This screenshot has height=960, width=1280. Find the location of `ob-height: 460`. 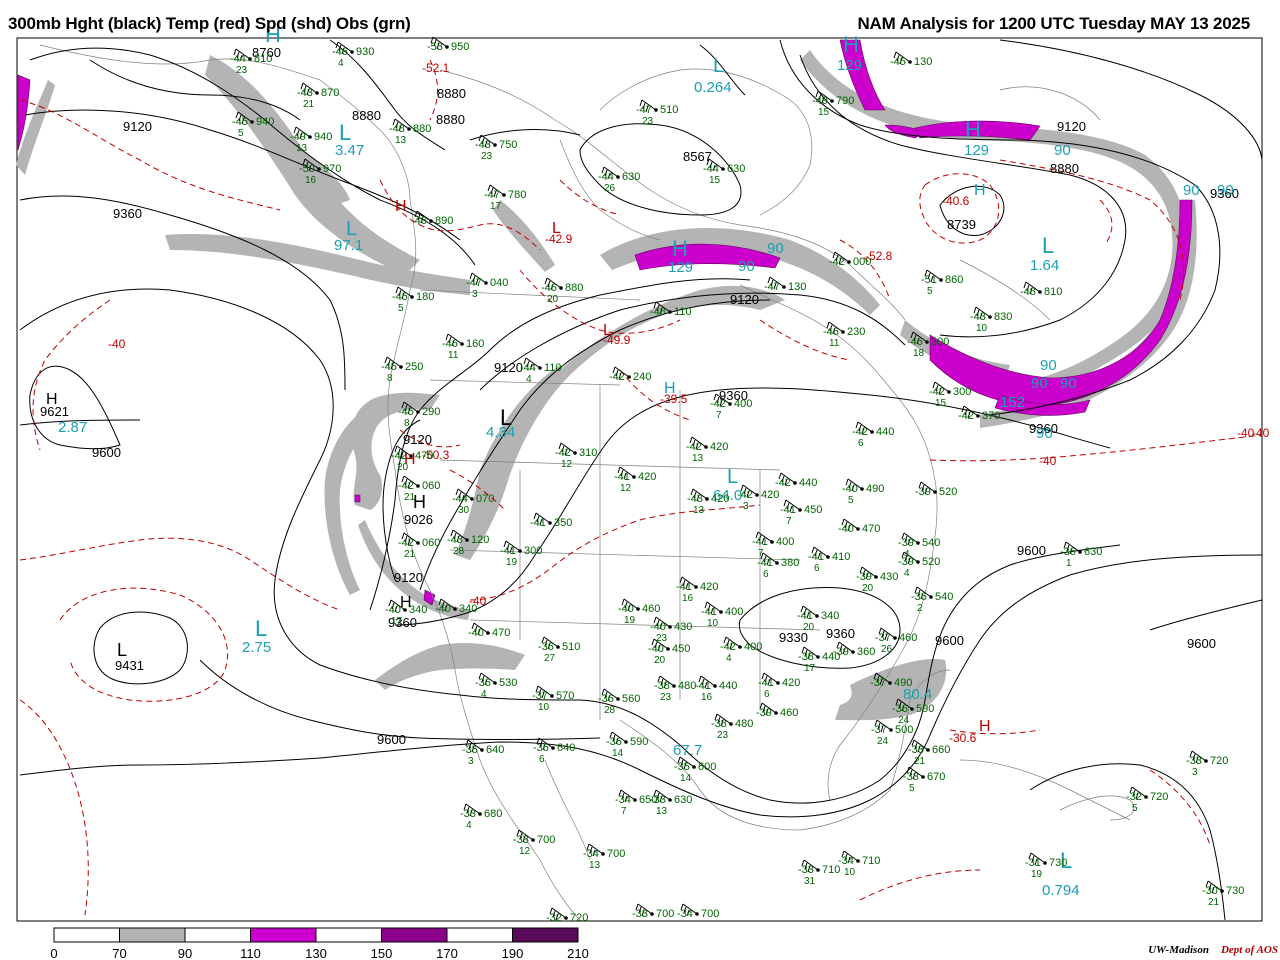

ob-height: 460 is located at coordinates (908, 638).